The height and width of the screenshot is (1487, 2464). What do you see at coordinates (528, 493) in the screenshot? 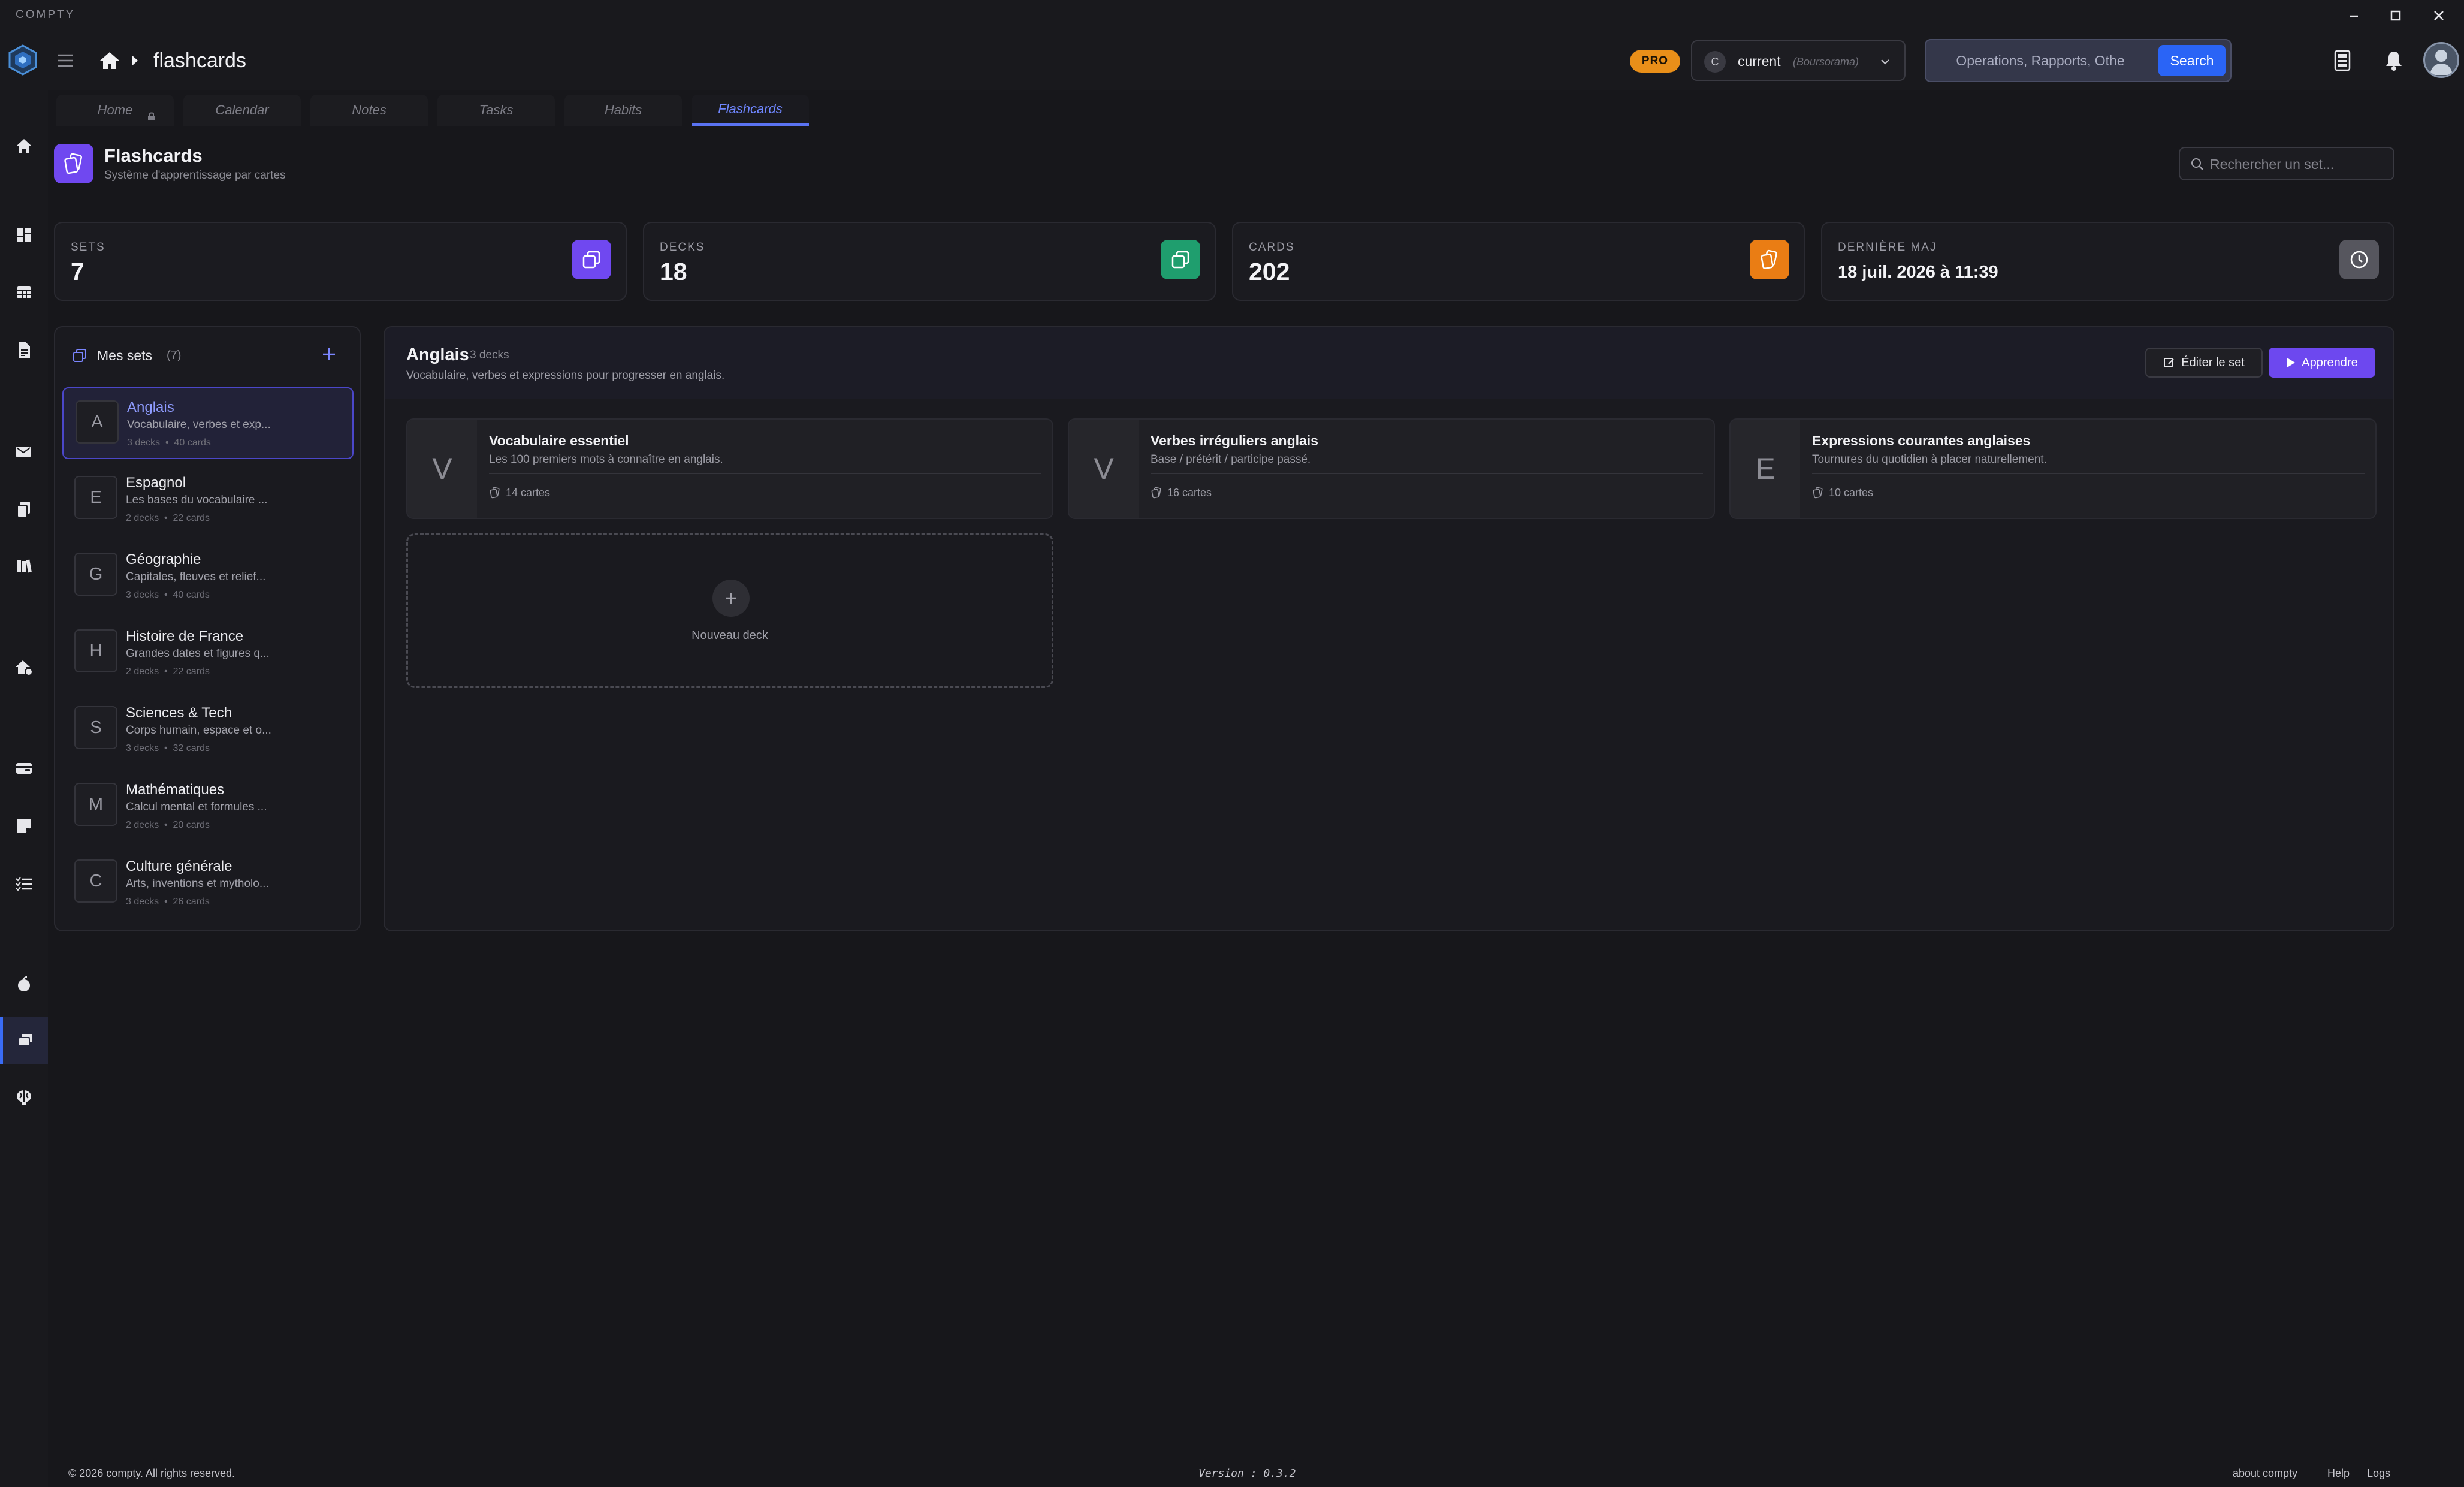
I see `deck-card-count: 14 cartes` at bounding box center [528, 493].